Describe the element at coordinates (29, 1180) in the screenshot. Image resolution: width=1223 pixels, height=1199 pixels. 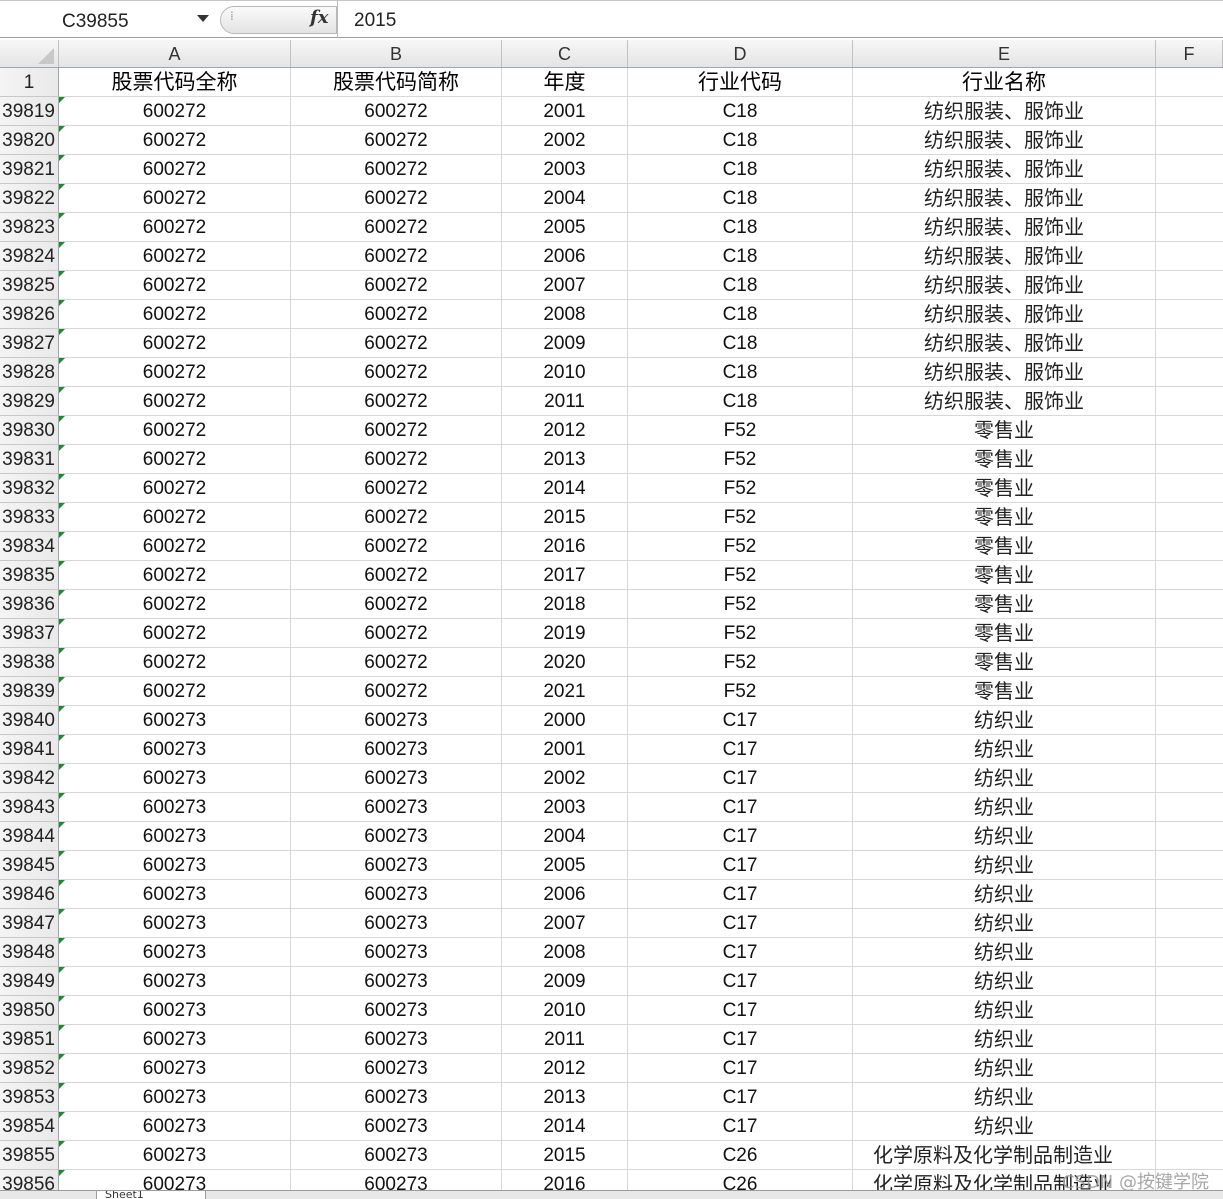
I see `row-number: 39856` at that location.